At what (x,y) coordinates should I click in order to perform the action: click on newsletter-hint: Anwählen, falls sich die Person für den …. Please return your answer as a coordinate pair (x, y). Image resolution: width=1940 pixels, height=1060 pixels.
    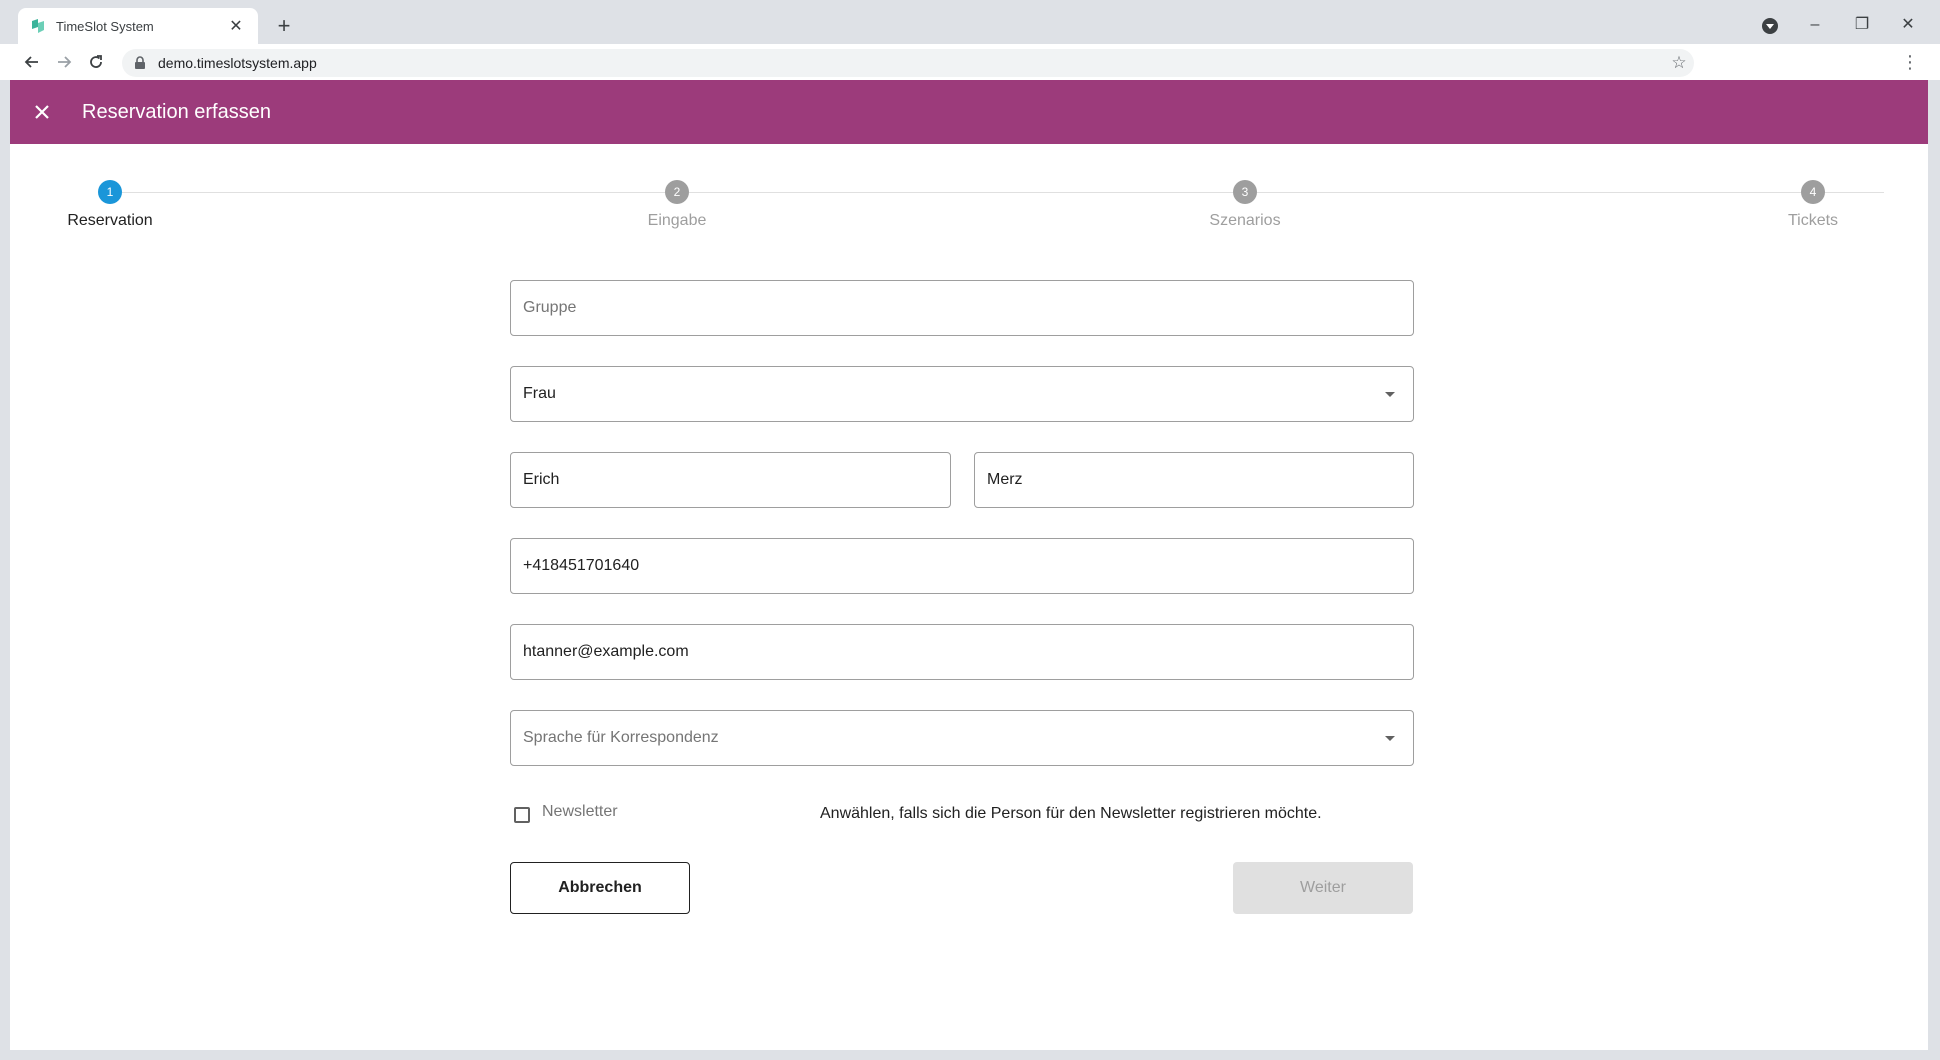
    Looking at the image, I should click on (1071, 813).